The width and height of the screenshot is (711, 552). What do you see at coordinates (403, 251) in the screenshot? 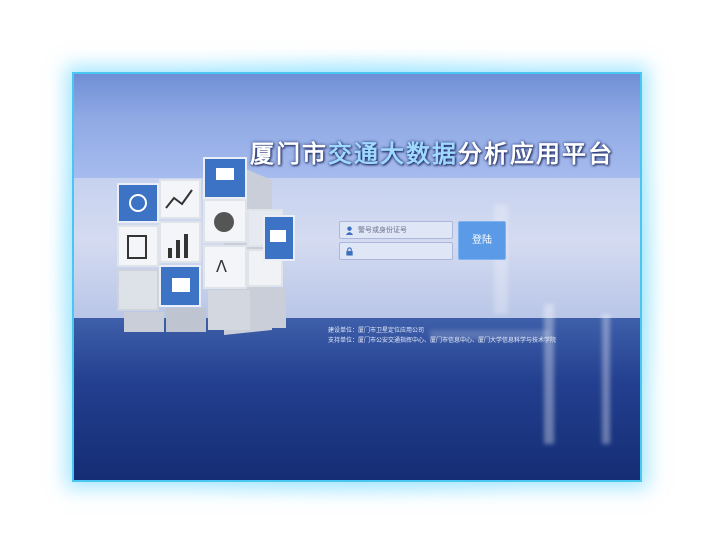
I see `password-input` at bounding box center [403, 251].